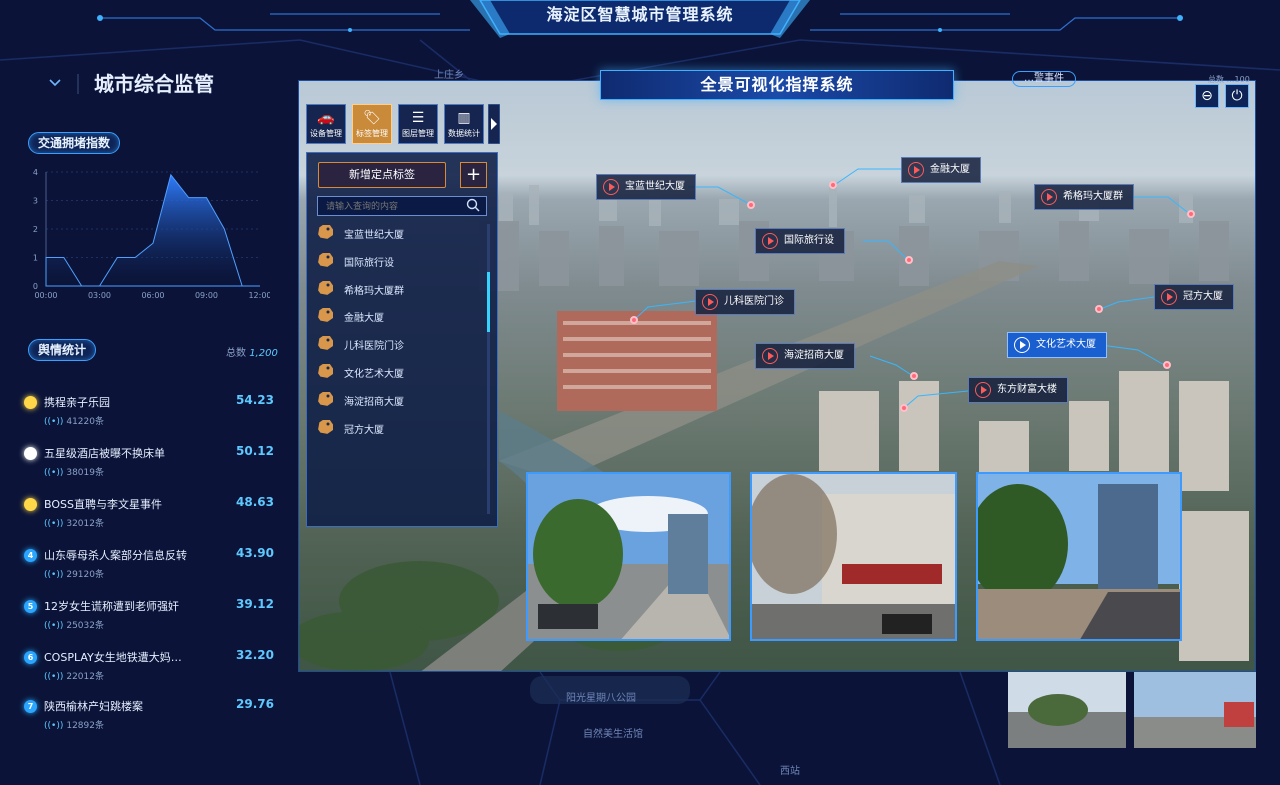 This screenshot has height=785, width=1280. I want to click on x-tick-label: 03:00, so click(99, 295).